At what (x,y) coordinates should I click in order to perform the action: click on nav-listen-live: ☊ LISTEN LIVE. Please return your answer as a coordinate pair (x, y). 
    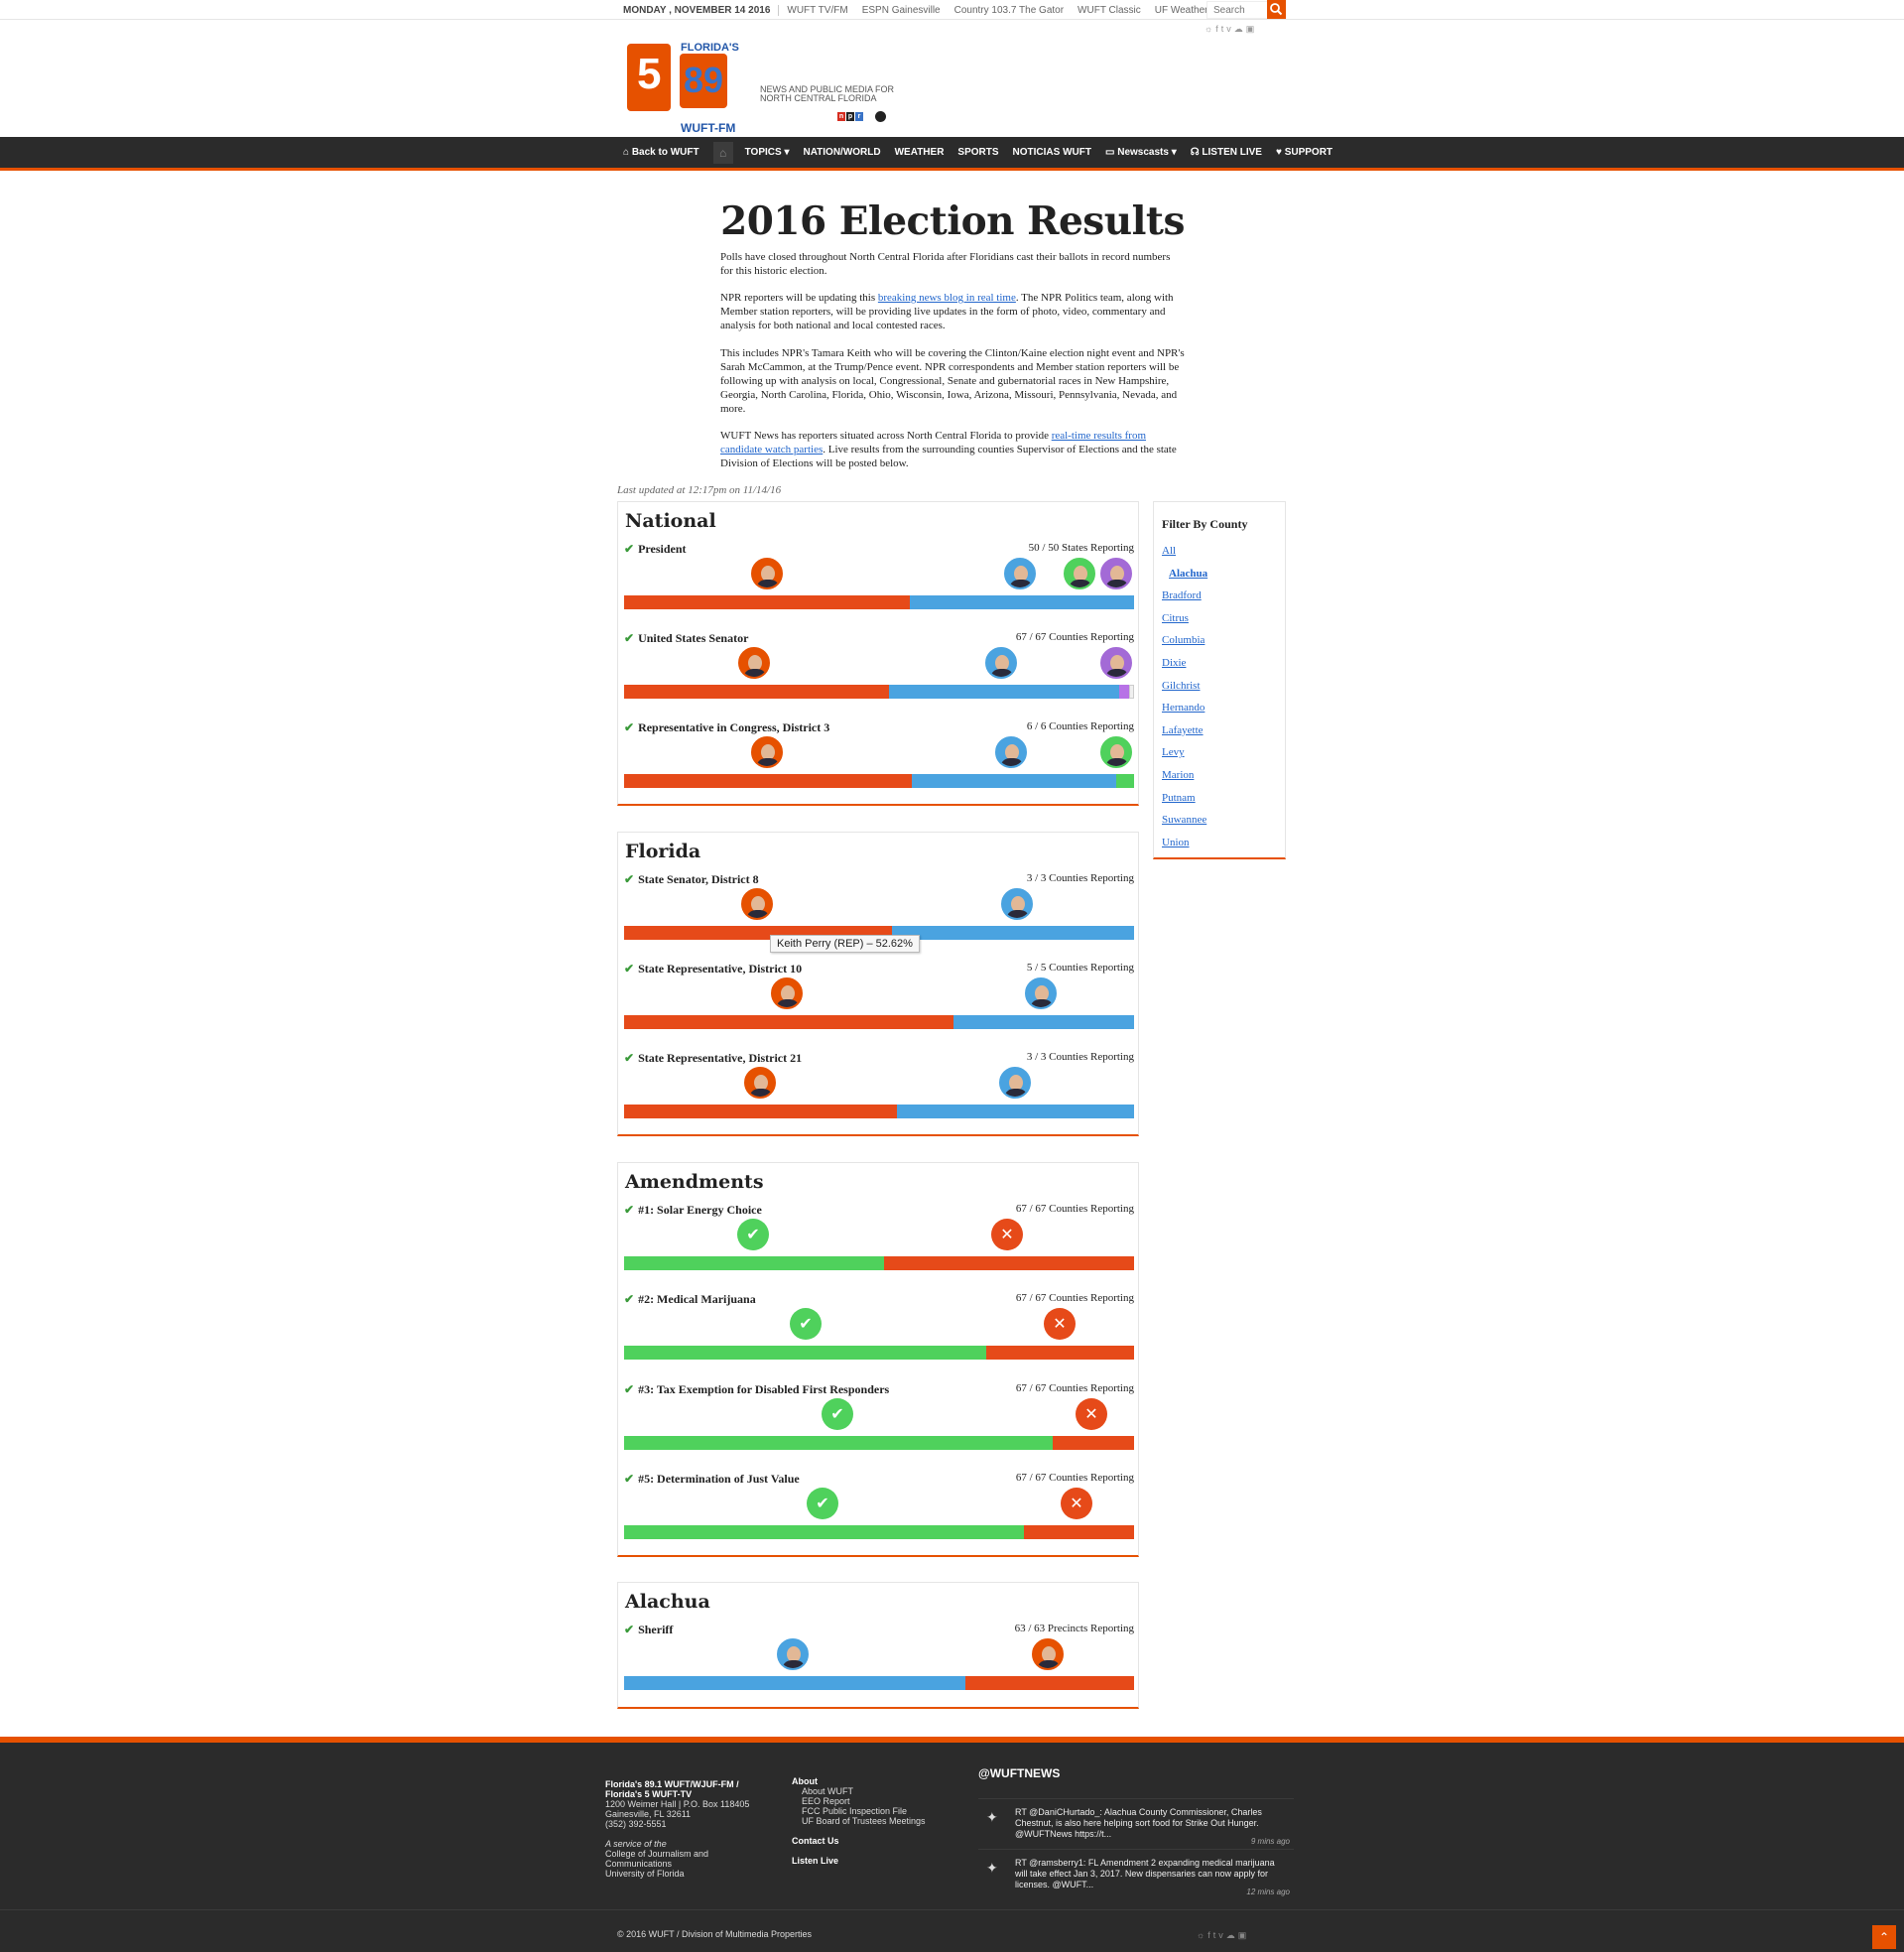
    Looking at the image, I should click on (1226, 152).